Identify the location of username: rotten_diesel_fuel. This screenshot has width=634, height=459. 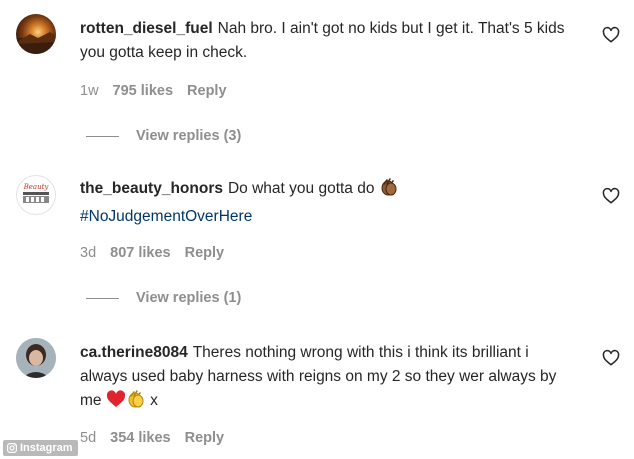
(146, 28).